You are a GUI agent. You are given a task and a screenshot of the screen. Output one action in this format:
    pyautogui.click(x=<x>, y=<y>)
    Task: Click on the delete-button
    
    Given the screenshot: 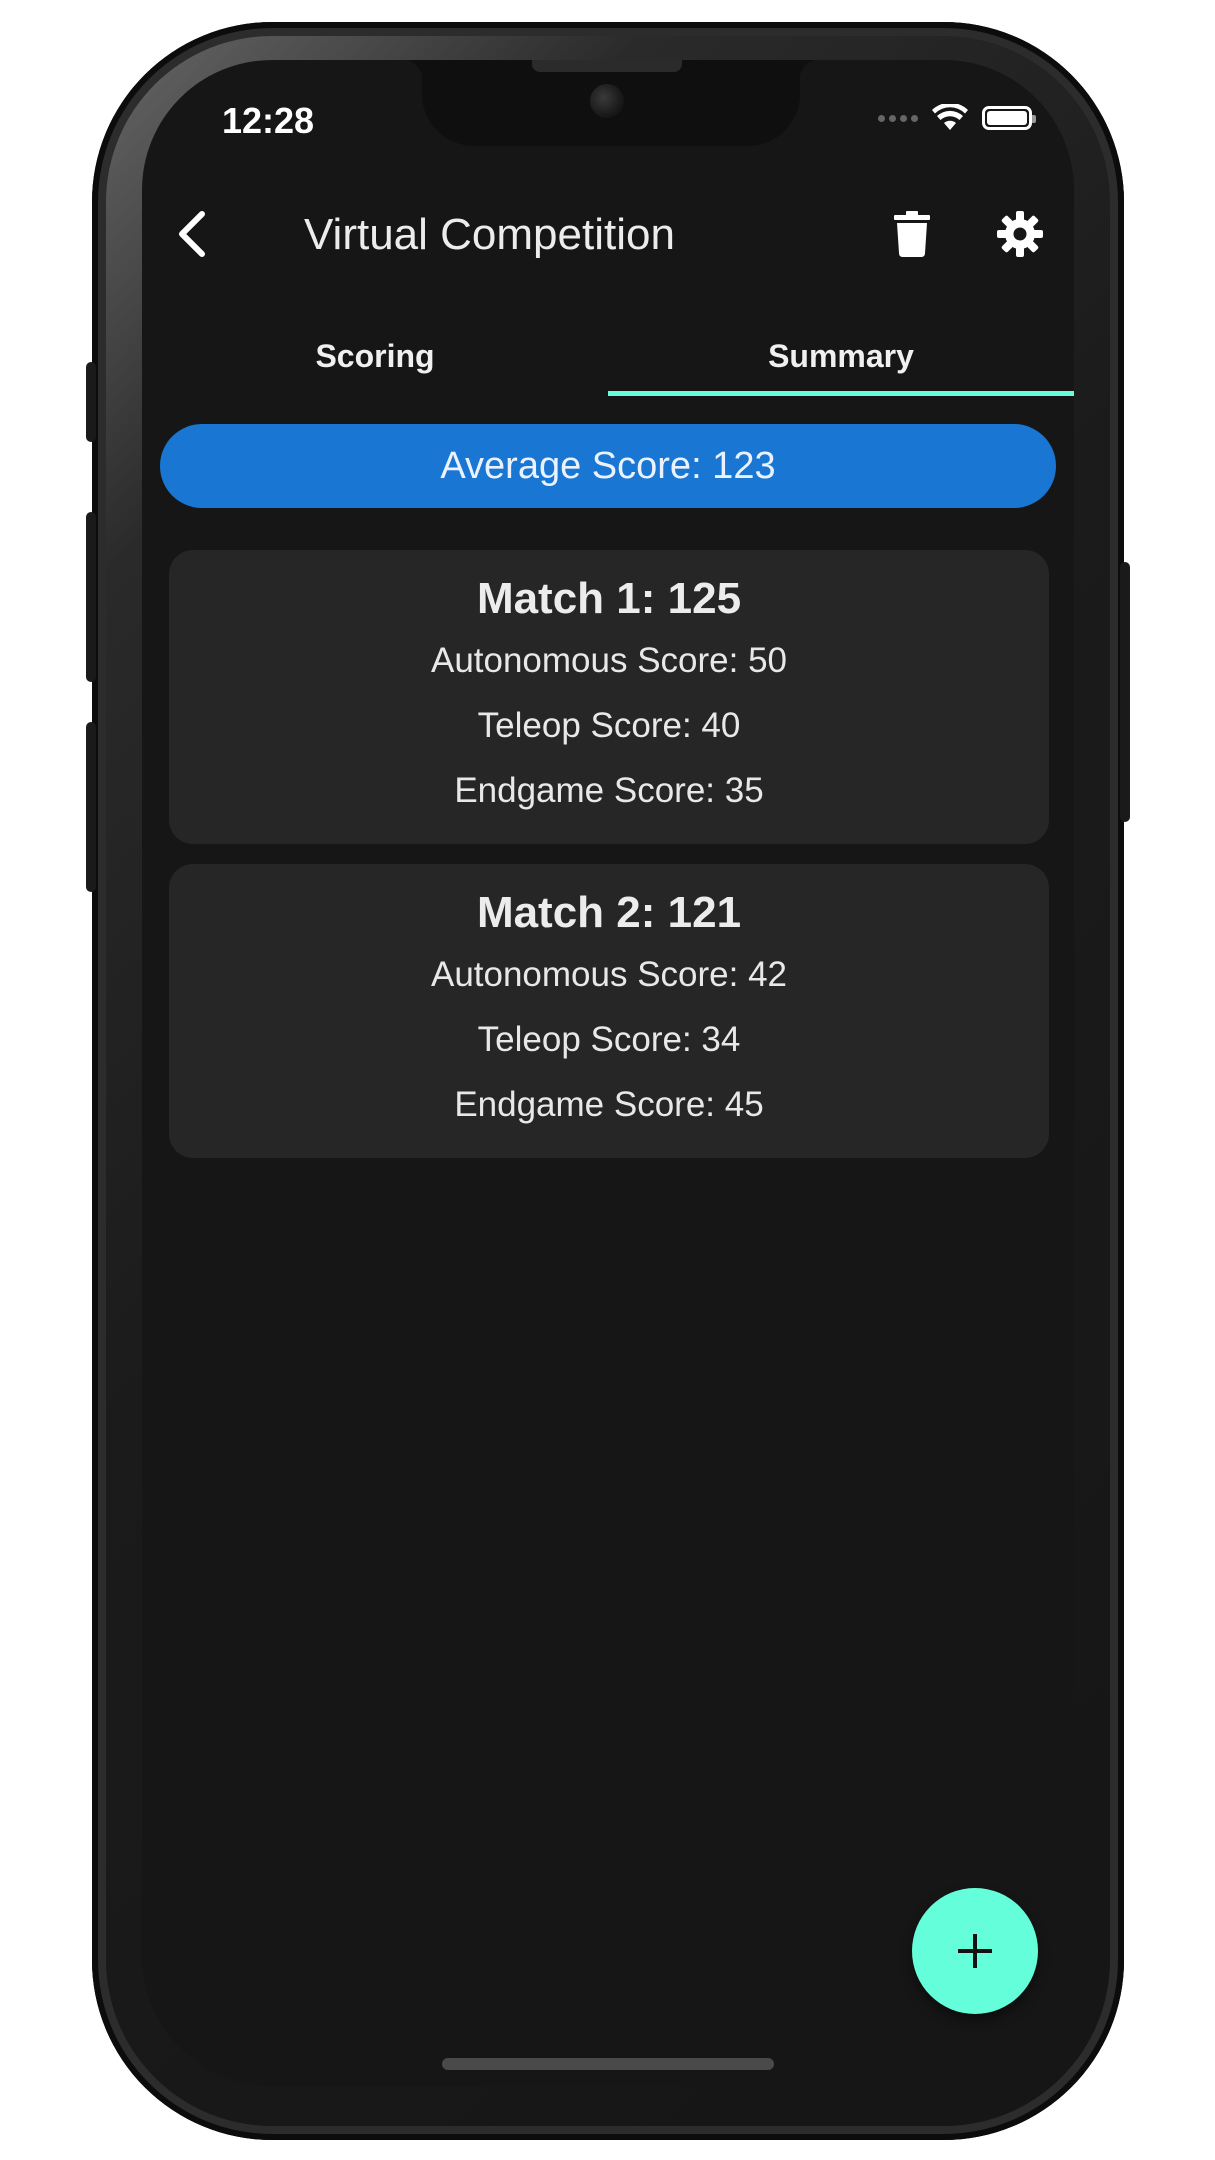 What is the action you would take?
    pyautogui.click(x=912, y=234)
    